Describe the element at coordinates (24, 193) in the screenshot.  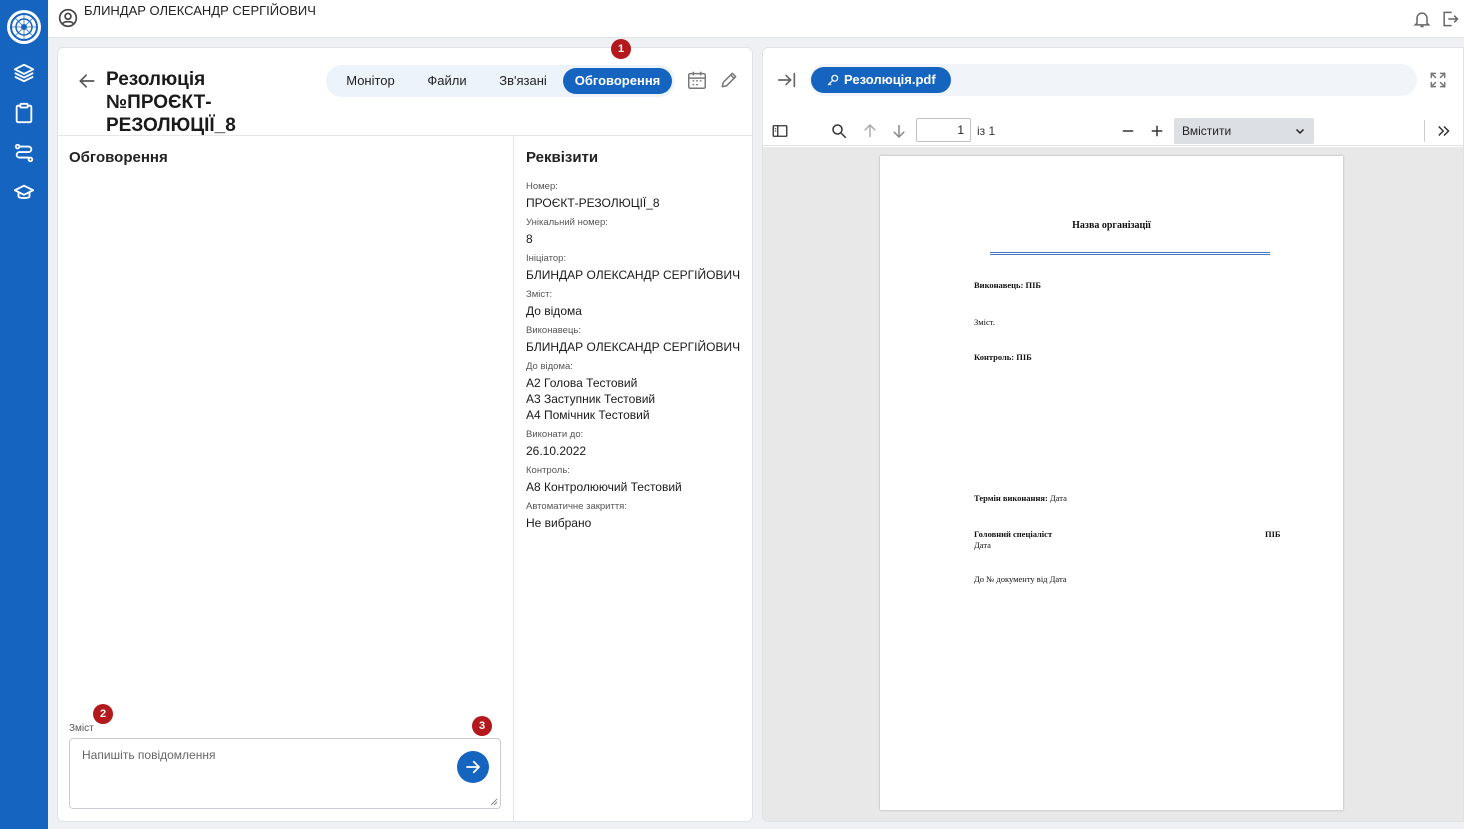
I see `graduation-icon` at that location.